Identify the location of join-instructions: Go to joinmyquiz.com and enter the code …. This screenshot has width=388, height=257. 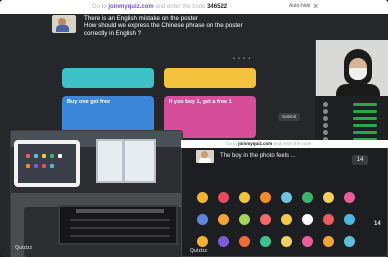
(159, 7).